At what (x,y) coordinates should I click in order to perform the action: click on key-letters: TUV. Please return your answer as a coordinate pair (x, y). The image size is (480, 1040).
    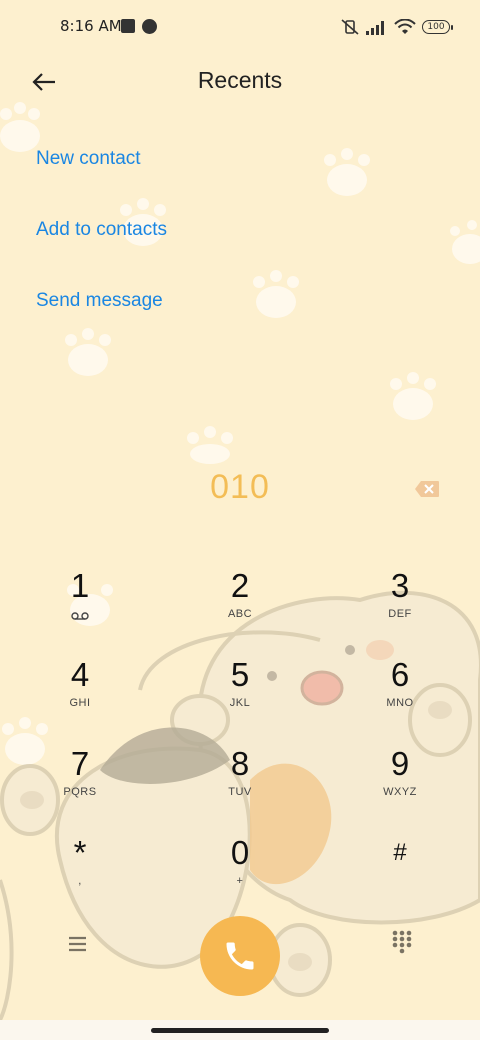
    Looking at the image, I should click on (240, 792).